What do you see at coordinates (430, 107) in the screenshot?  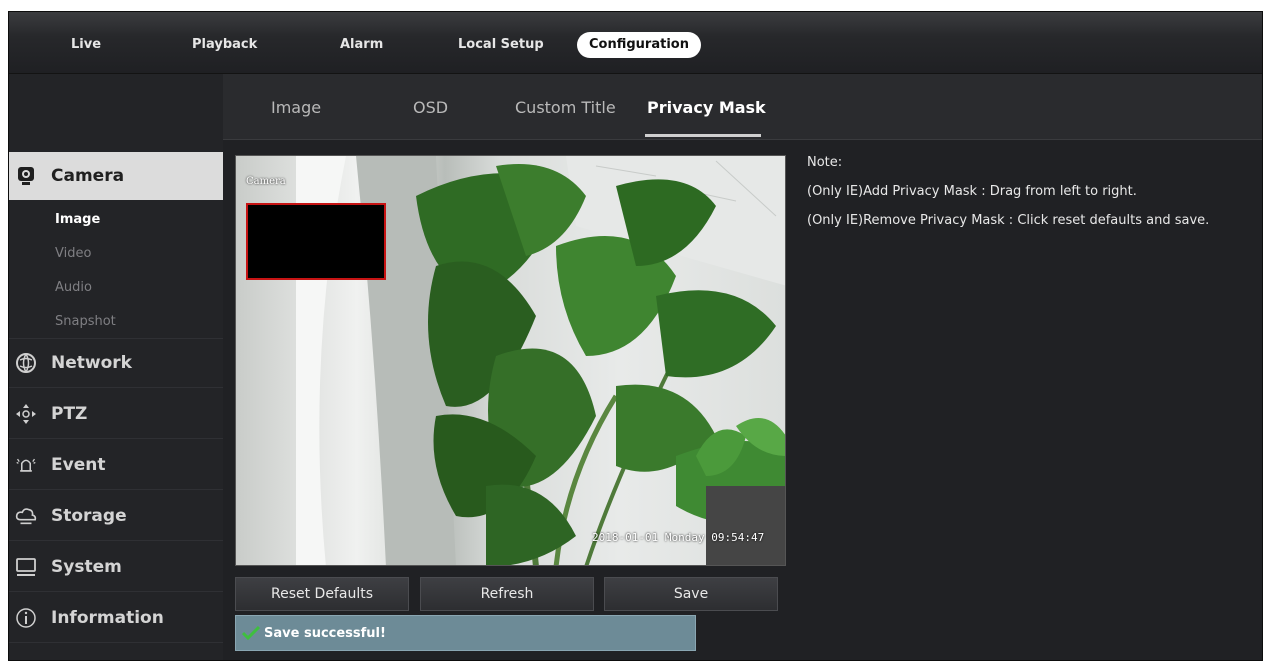 I see `tab-osd: OSD` at bounding box center [430, 107].